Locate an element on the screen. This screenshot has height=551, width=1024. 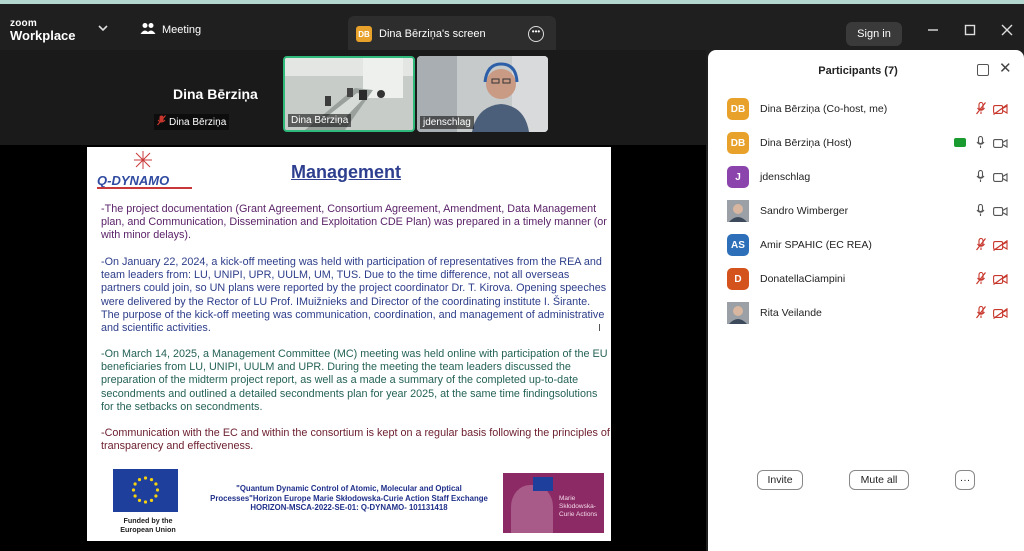
minimize-icon is located at coordinates (933, 31).